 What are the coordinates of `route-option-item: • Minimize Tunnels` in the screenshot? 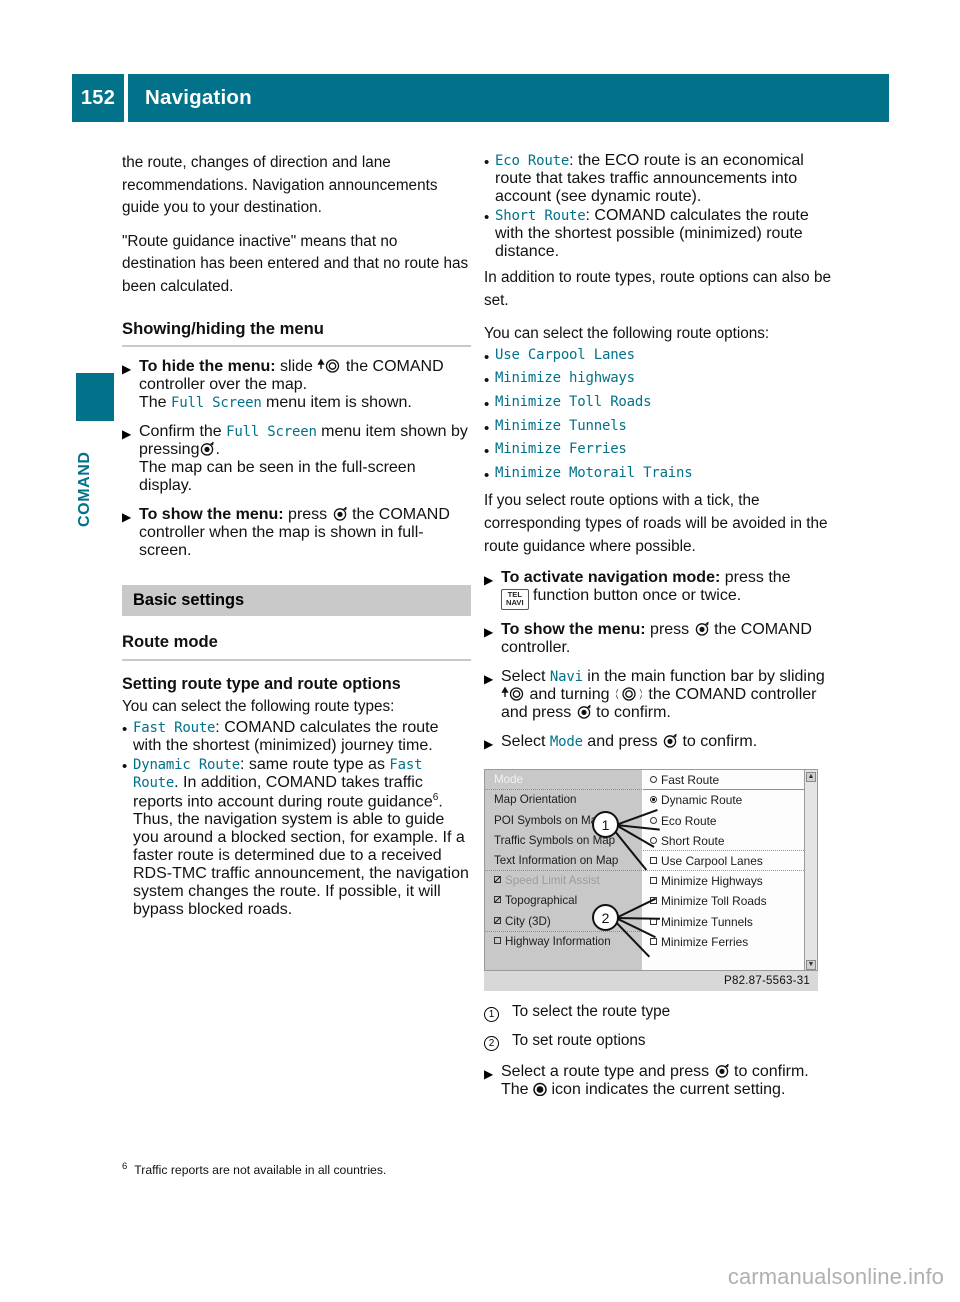 It's located at (658, 429).